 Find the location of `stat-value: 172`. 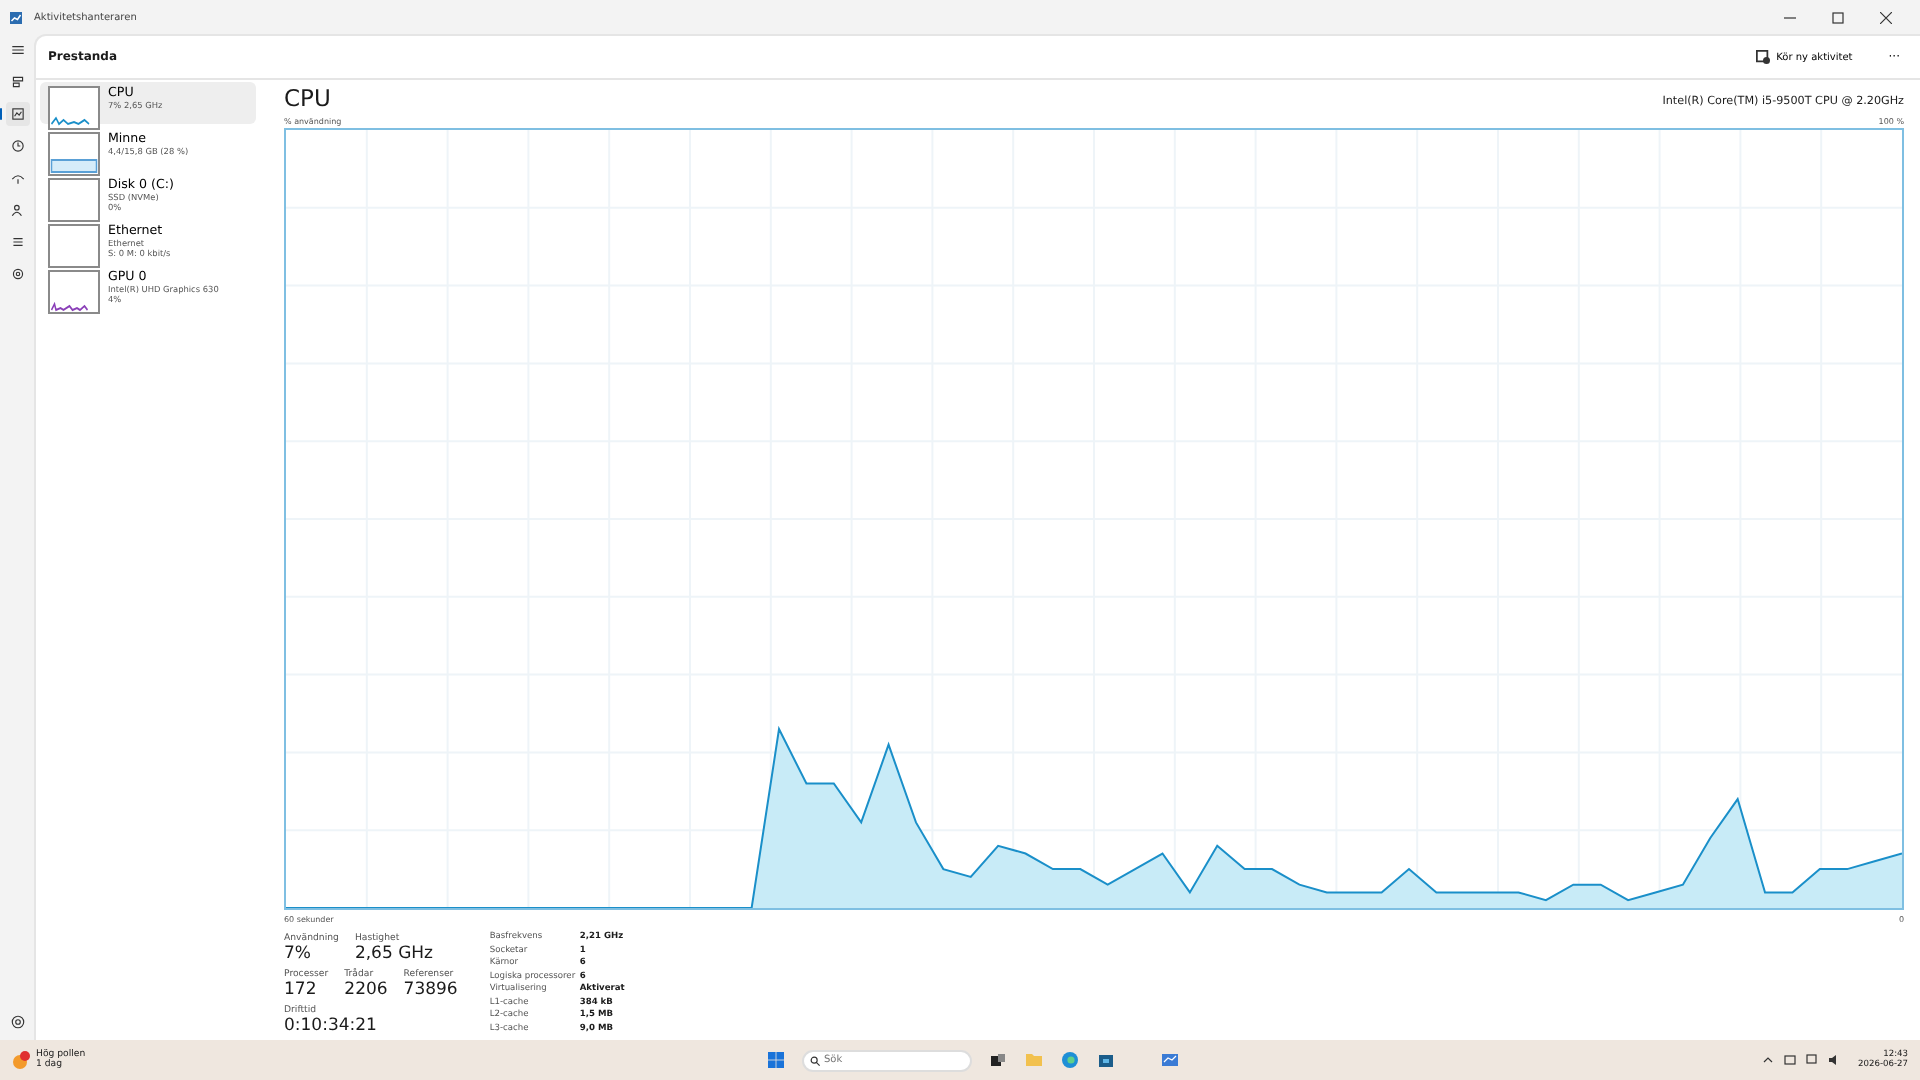

stat-value: 172 is located at coordinates (301, 990).